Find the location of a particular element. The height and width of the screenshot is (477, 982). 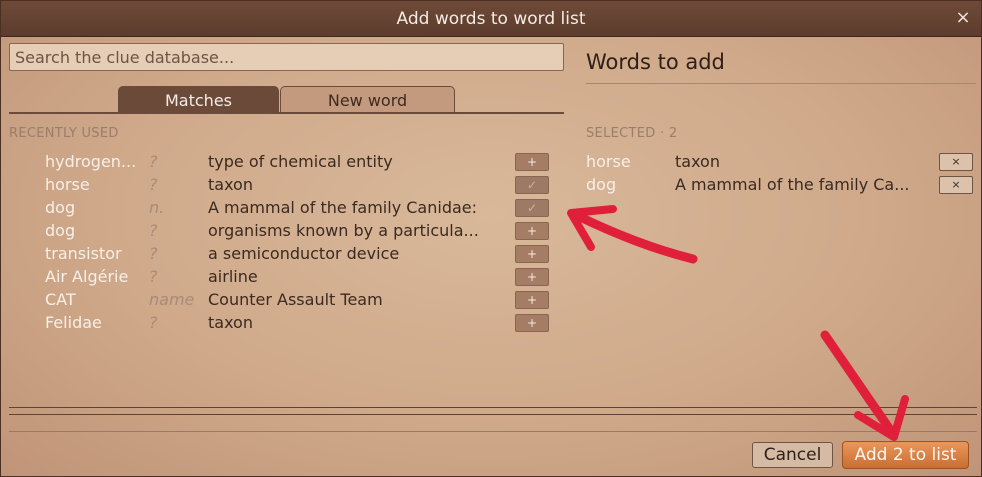

word-text: Felidae is located at coordinates (73, 322).